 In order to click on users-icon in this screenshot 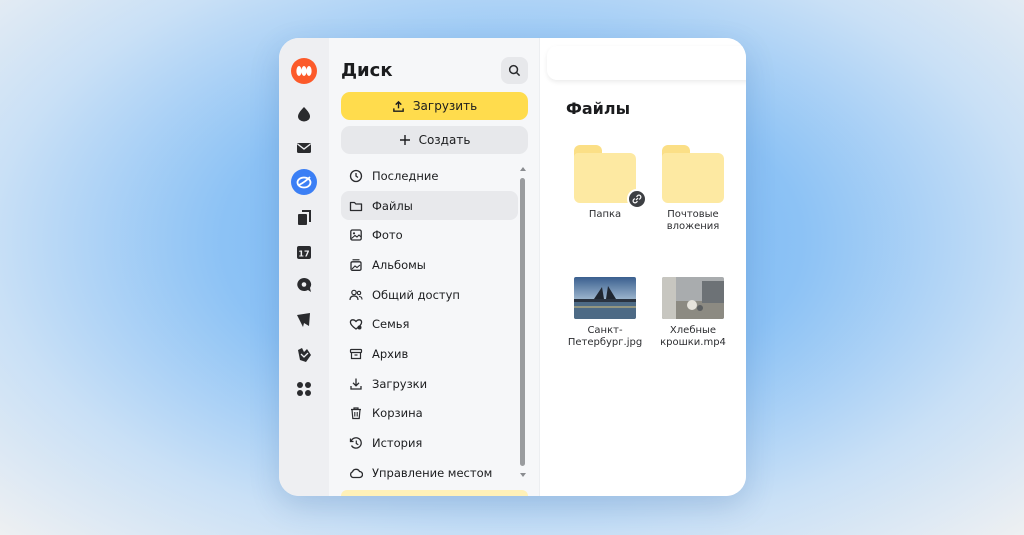, I will do `click(356, 294)`.